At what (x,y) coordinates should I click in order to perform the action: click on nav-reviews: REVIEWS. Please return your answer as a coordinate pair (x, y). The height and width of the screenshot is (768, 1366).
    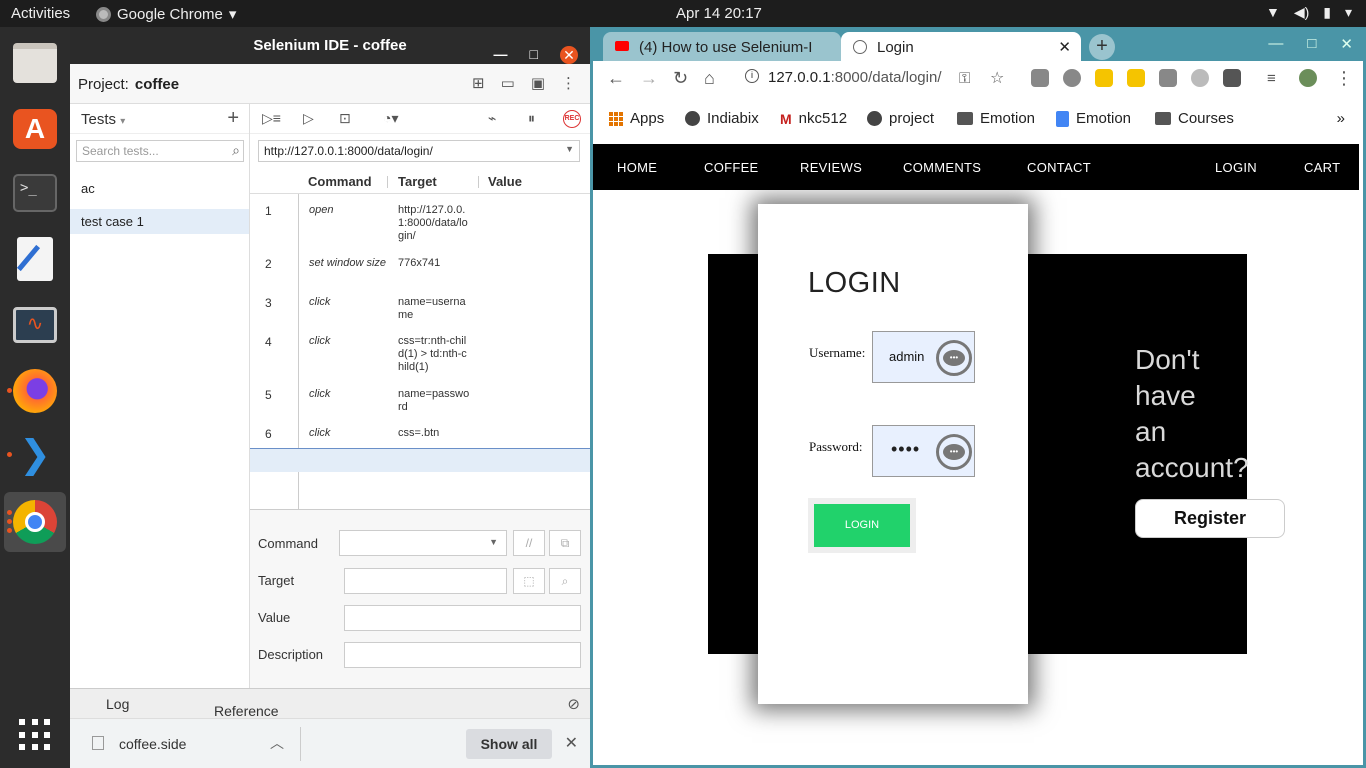
    Looking at the image, I should click on (831, 167).